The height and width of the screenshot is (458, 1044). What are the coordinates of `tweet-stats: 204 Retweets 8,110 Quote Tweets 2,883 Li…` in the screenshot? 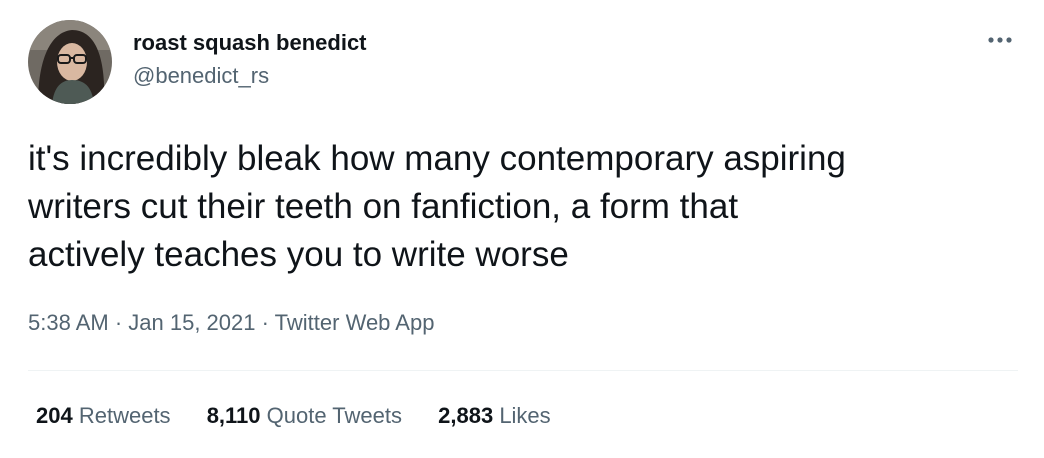 It's located at (308, 416).